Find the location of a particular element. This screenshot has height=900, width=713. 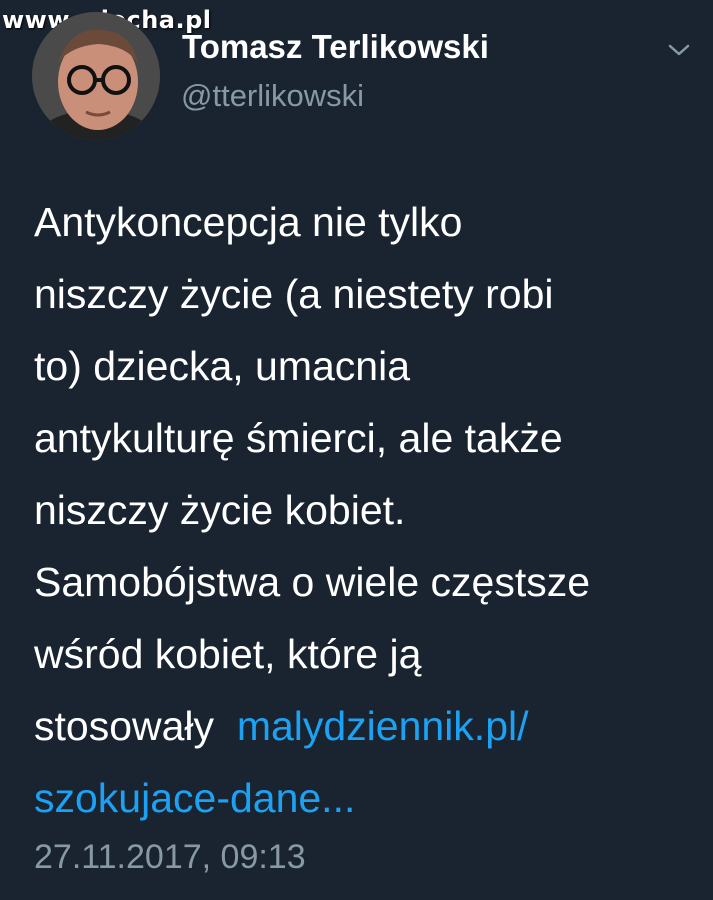

tweet-line: Antykoncepcja nie tylko is located at coordinates (248, 222).